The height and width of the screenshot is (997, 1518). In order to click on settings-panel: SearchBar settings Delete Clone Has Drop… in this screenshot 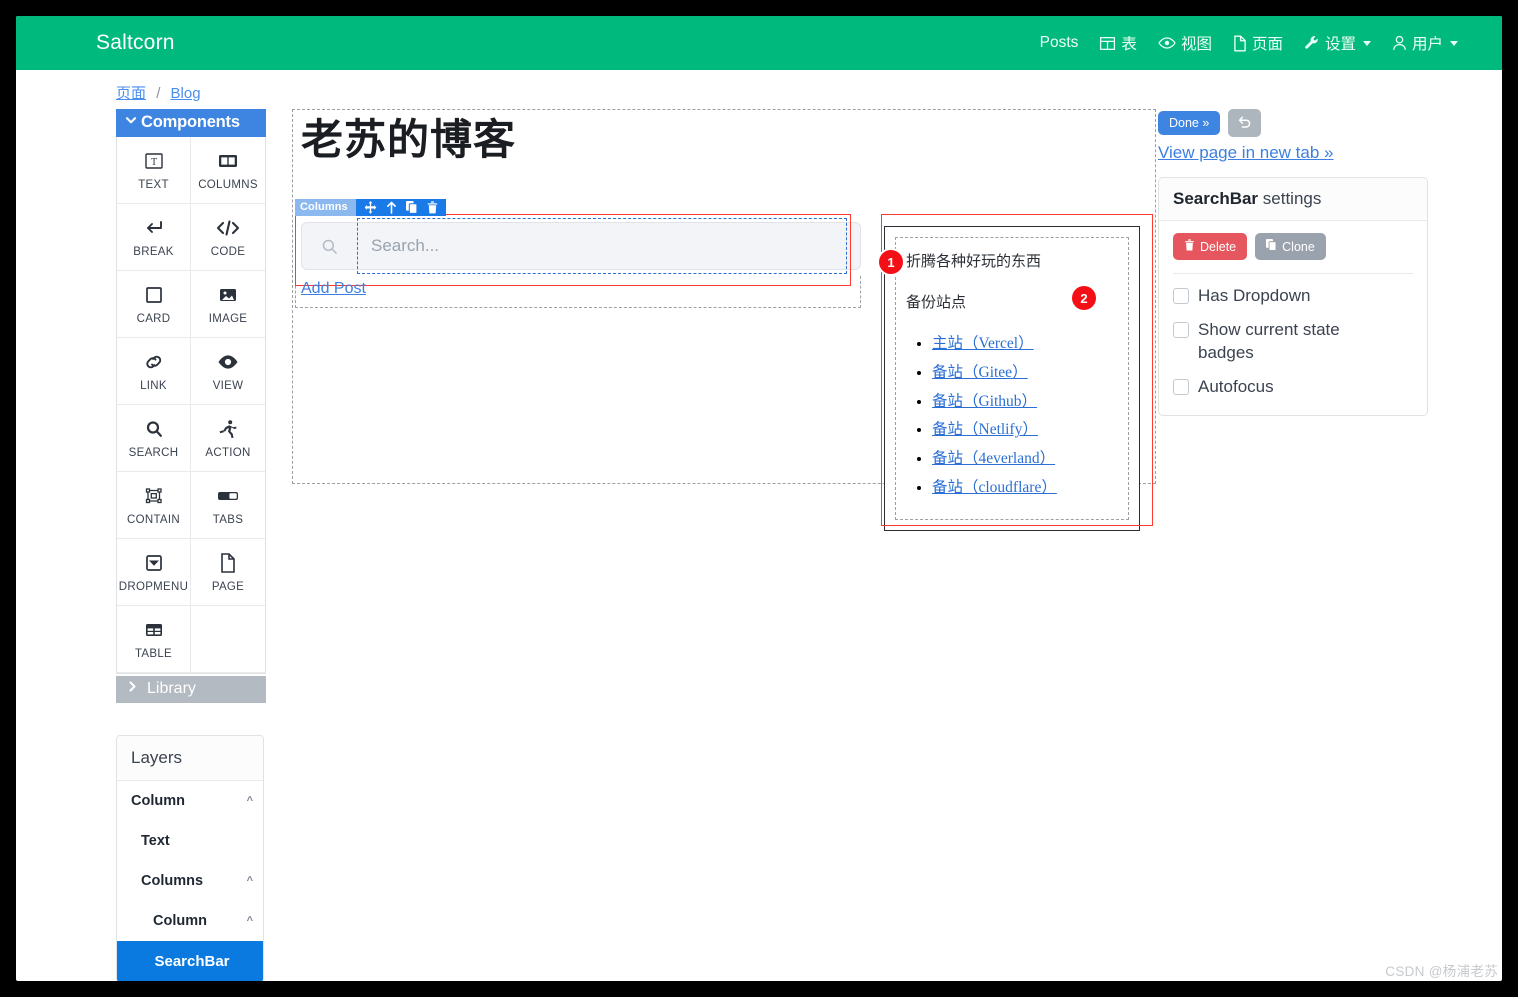, I will do `click(1293, 296)`.